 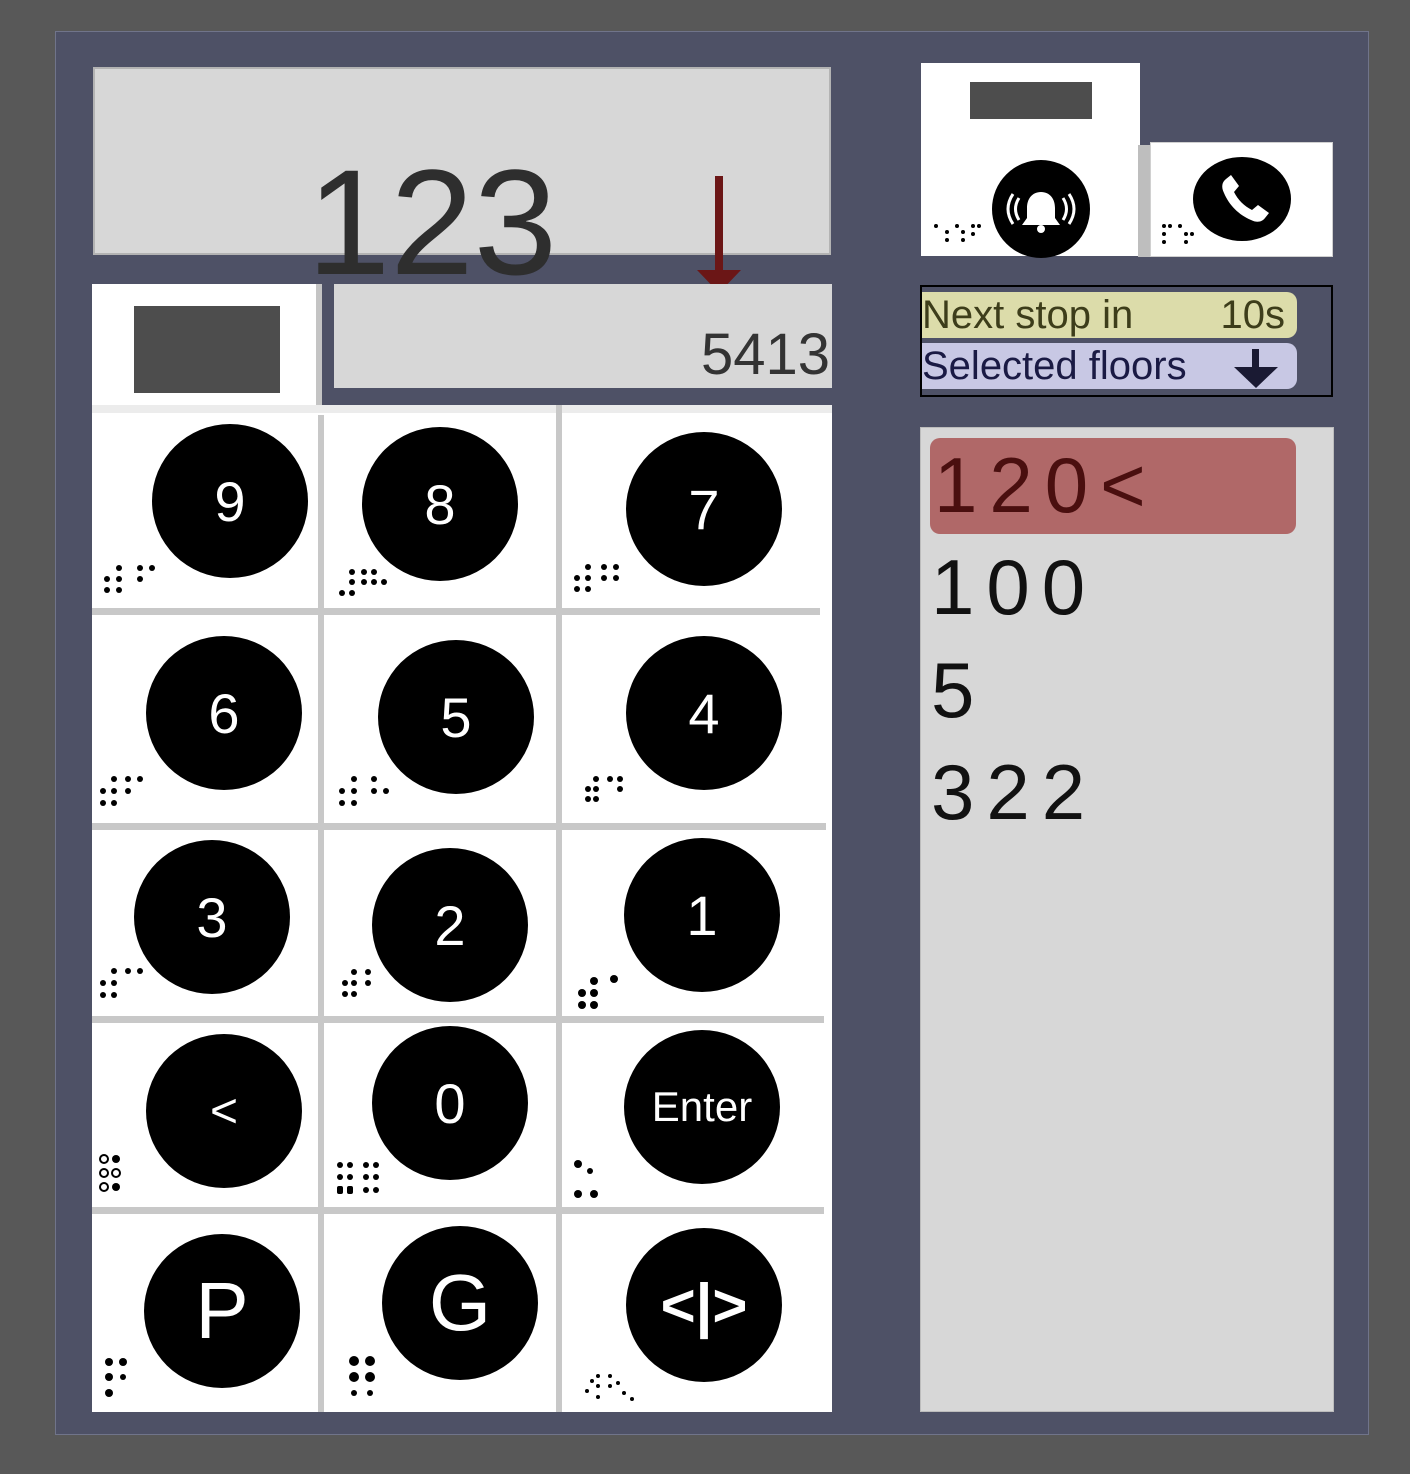 What do you see at coordinates (1014, 587) in the screenshot?
I see `list-item: 100` at bounding box center [1014, 587].